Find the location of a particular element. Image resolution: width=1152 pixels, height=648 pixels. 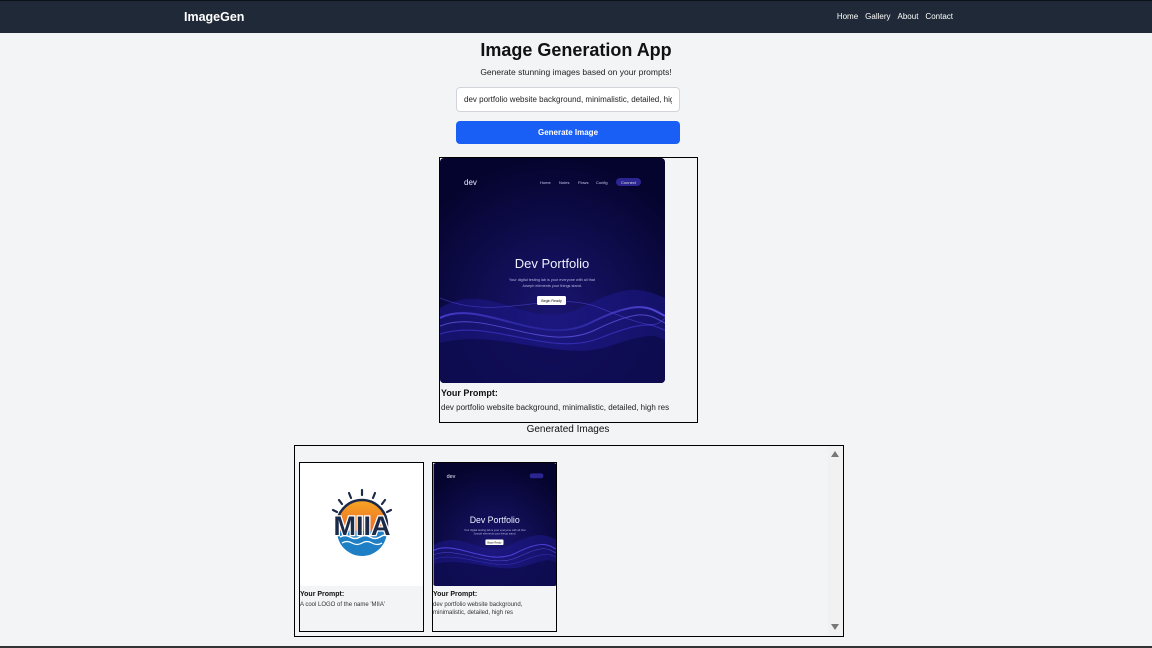

image-nav-config: Config is located at coordinates (602, 182).